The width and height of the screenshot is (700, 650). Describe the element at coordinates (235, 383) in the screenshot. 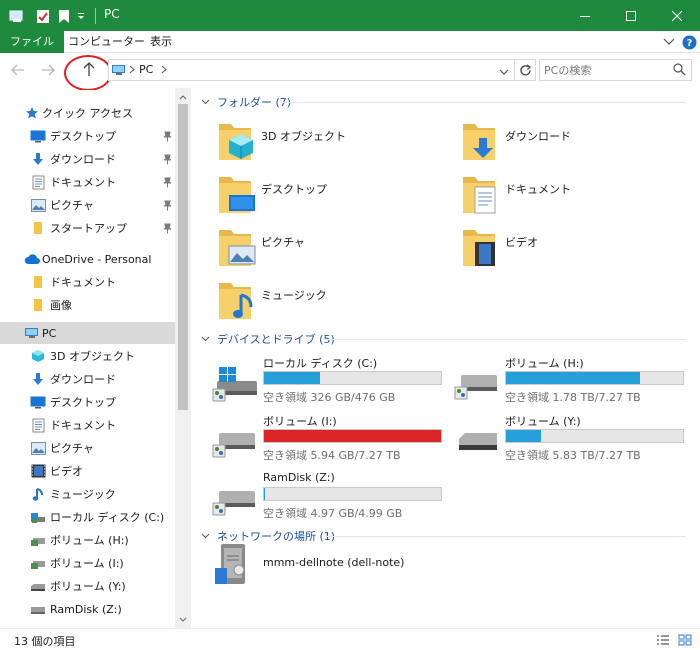

I see `system-drive-icon` at that location.